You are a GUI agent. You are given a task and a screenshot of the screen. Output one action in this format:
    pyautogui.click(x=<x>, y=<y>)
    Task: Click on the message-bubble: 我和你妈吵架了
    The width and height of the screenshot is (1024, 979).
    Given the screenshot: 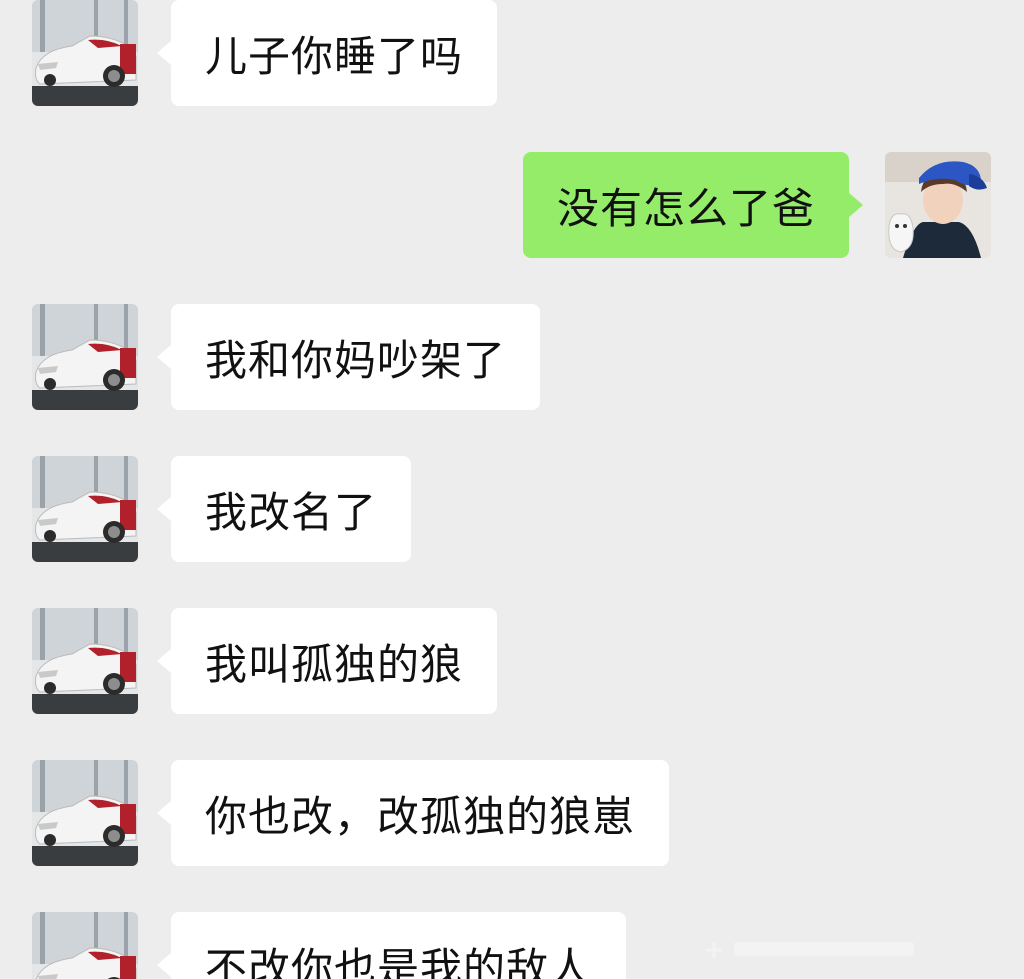 What is the action you would take?
    pyautogui.click(x=348, y=357)
    